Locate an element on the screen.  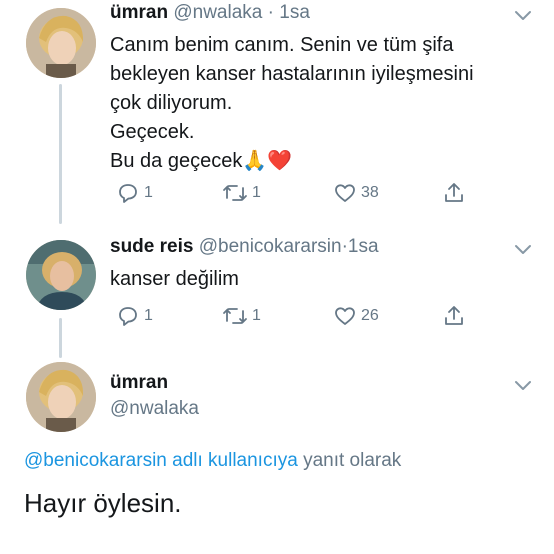
tweet-text: kanser değilim is located at coordinates (174, 279).